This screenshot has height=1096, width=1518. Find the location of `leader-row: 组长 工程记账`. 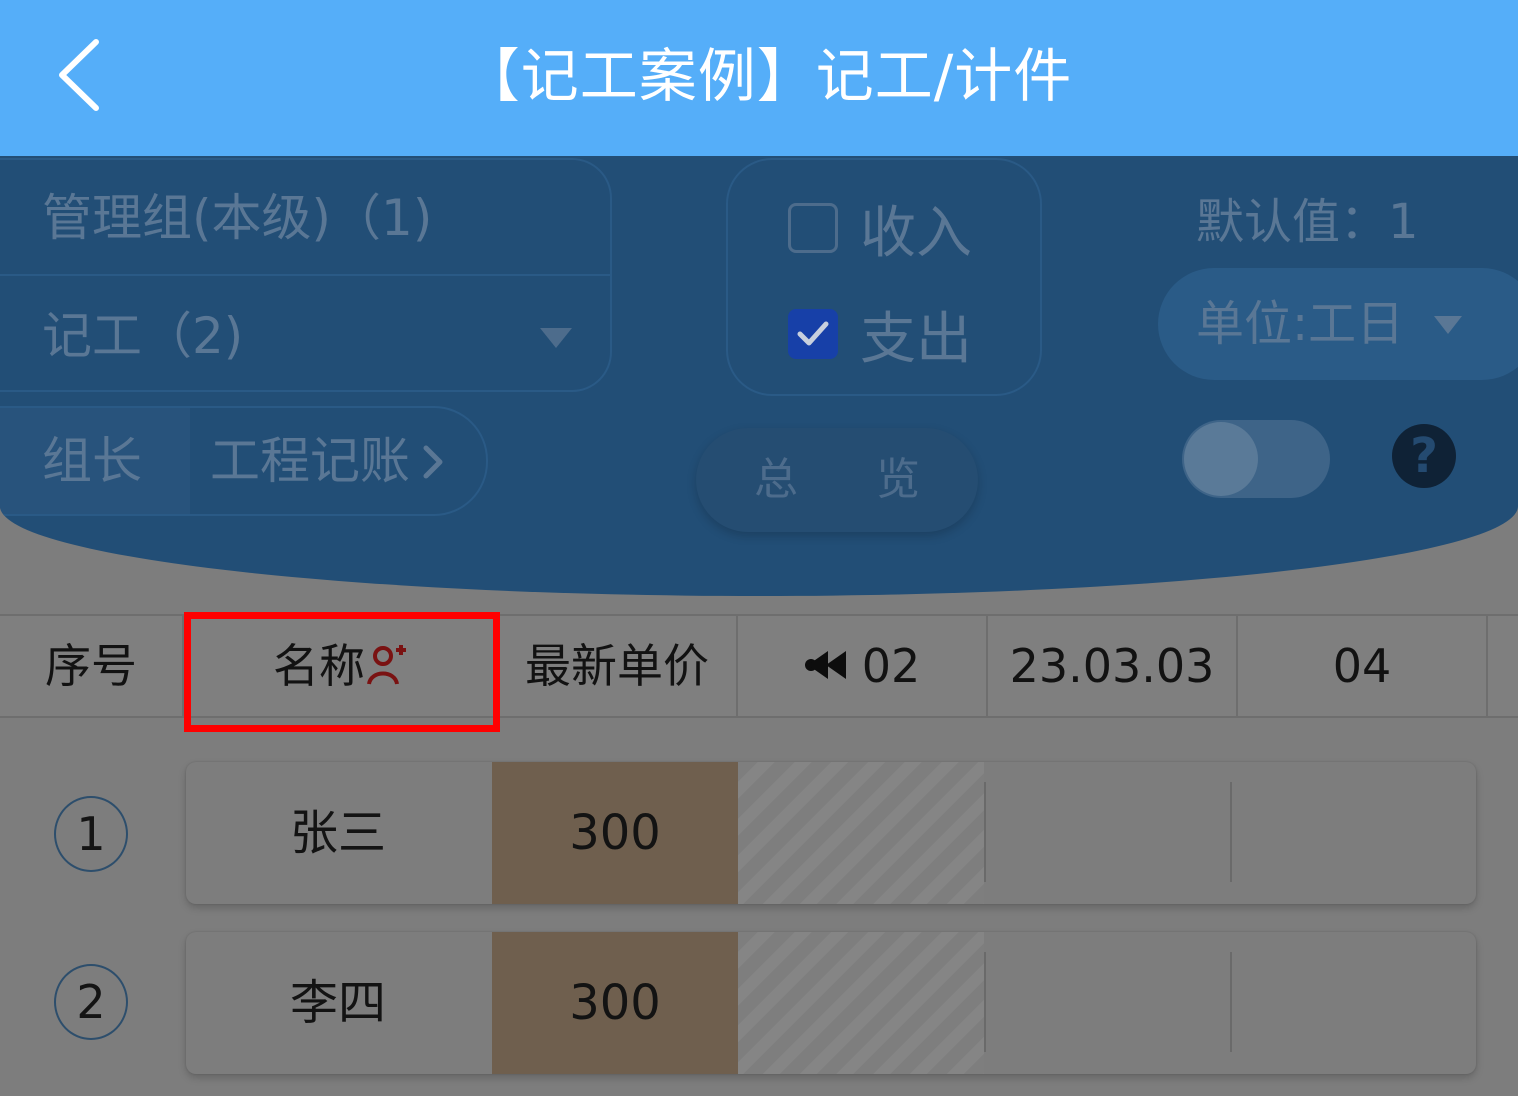

leader-row: 组长 工程记账 is located at coordinates (244, 461).